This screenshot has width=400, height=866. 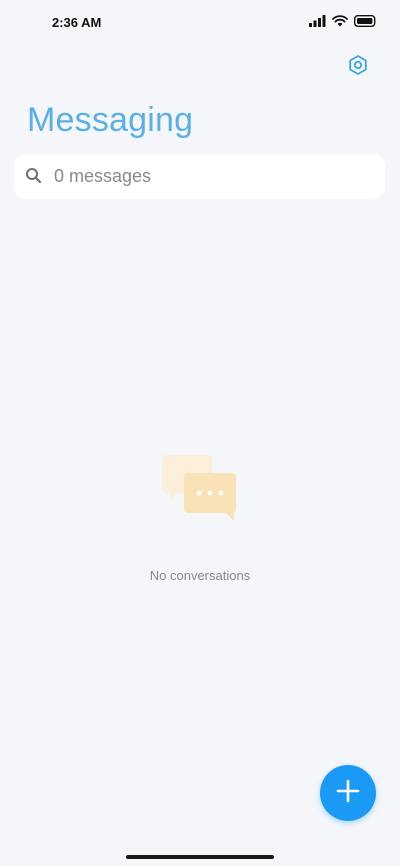 I want to click on wifi-icon, so click(x=340, y=23).